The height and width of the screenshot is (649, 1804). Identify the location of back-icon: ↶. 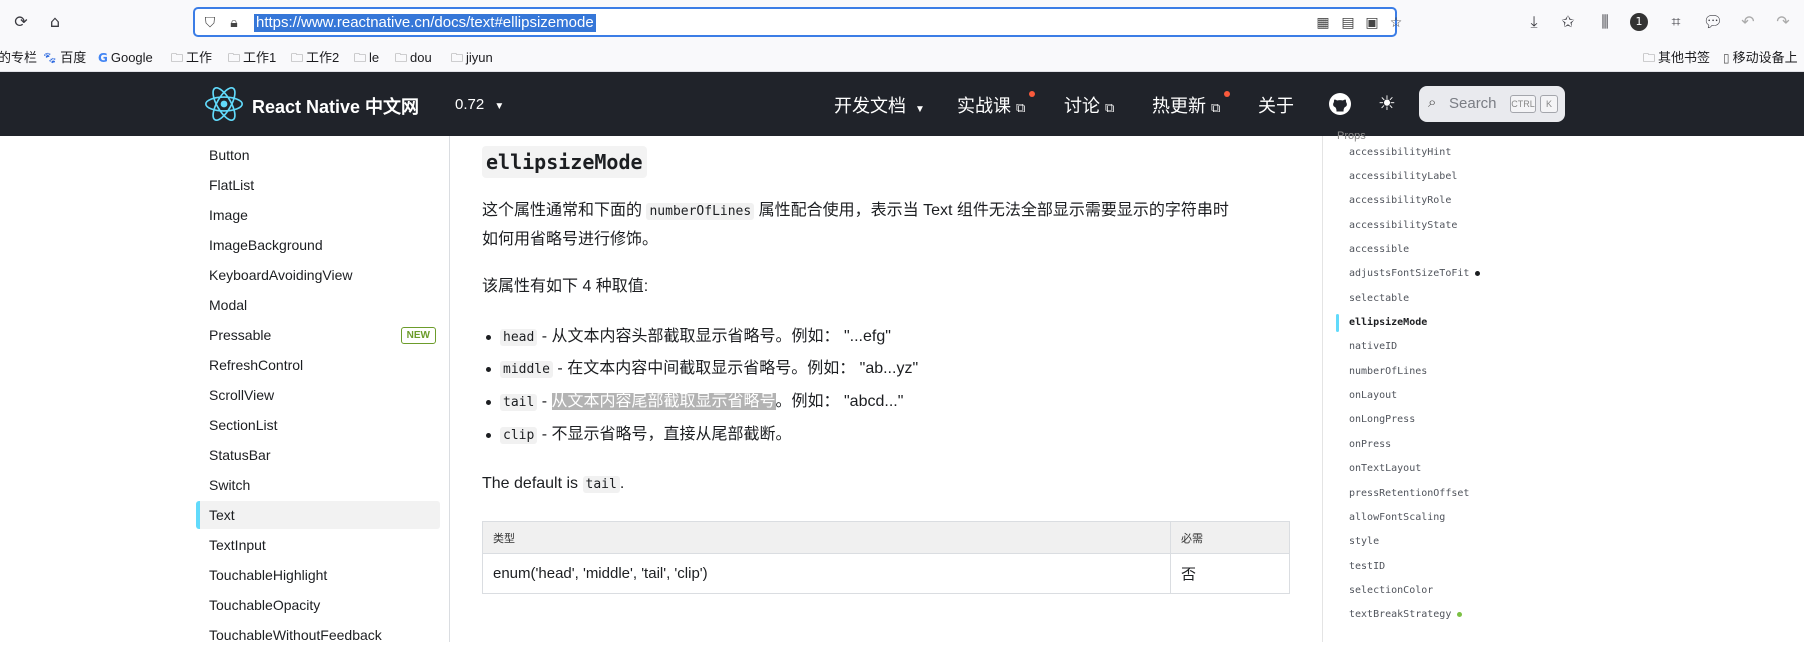
(1748, 22).